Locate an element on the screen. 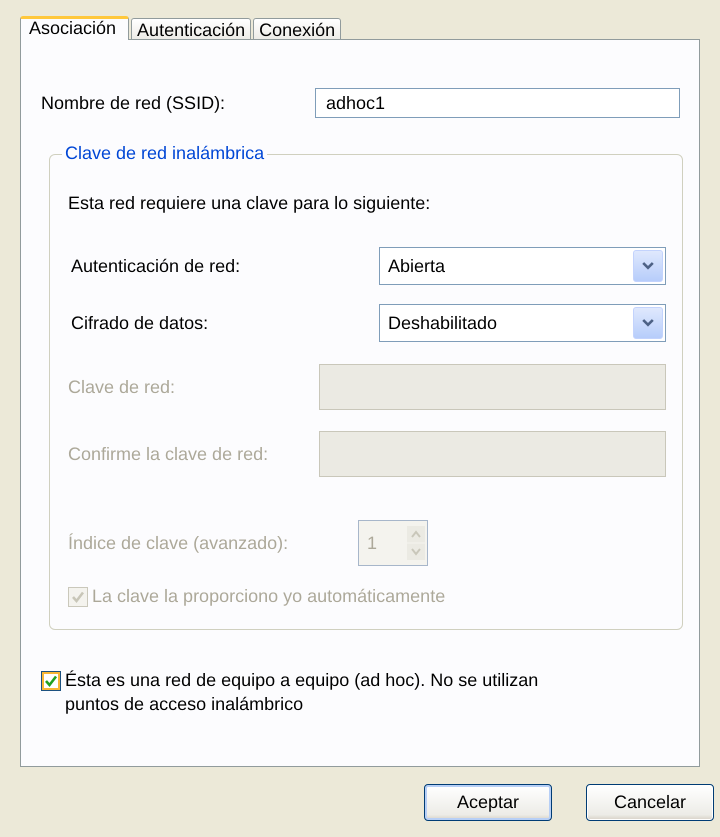  field-label: Autenticación de red: is located at coordinates (155, 266).